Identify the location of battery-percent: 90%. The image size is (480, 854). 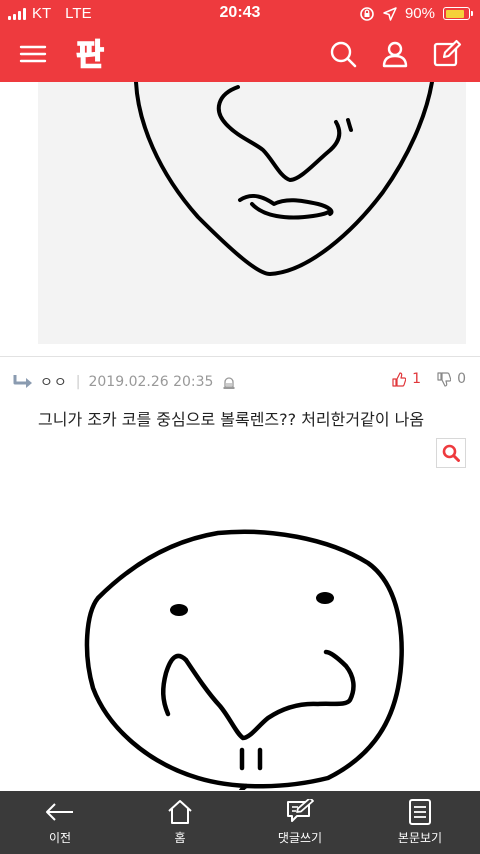
(419, 13).